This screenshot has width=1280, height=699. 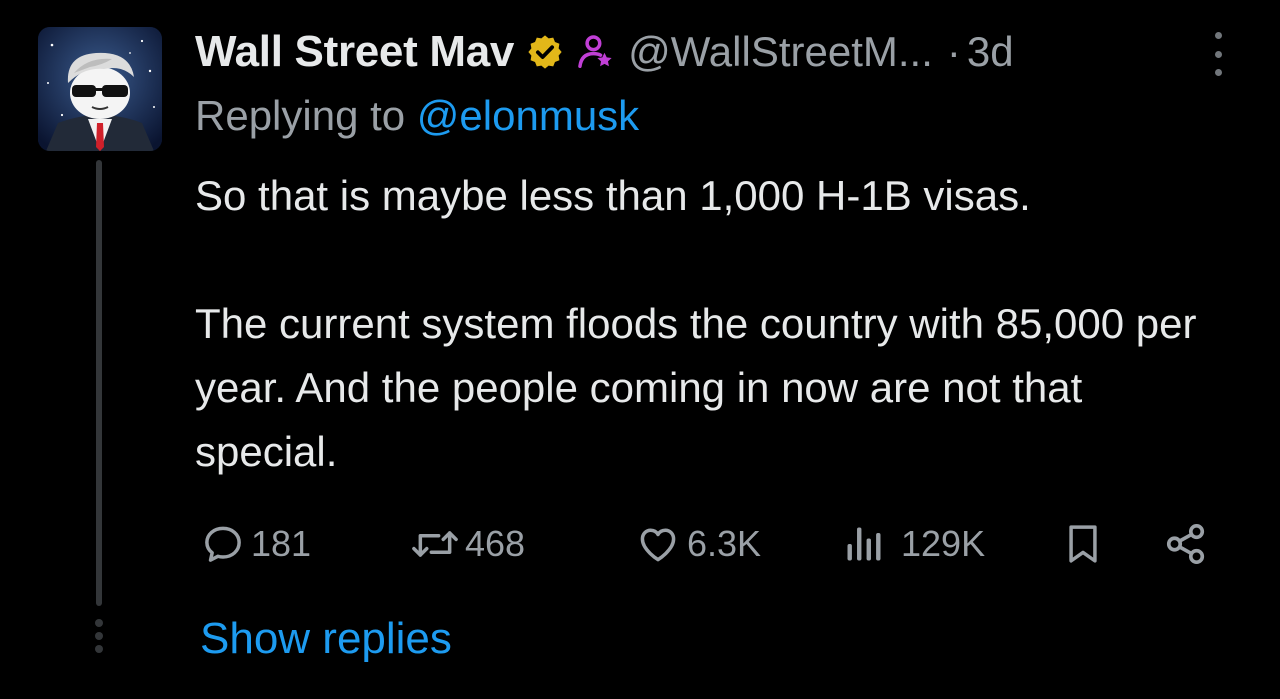 I want to click on affiliate-person-icon, so click(x=595, y=52).